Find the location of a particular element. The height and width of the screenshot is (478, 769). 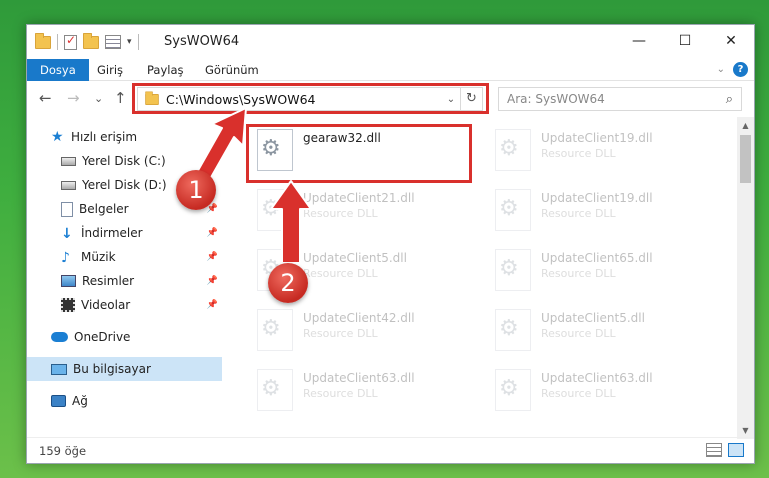

large-icons-view-icon is located at coordinates (736, 450).